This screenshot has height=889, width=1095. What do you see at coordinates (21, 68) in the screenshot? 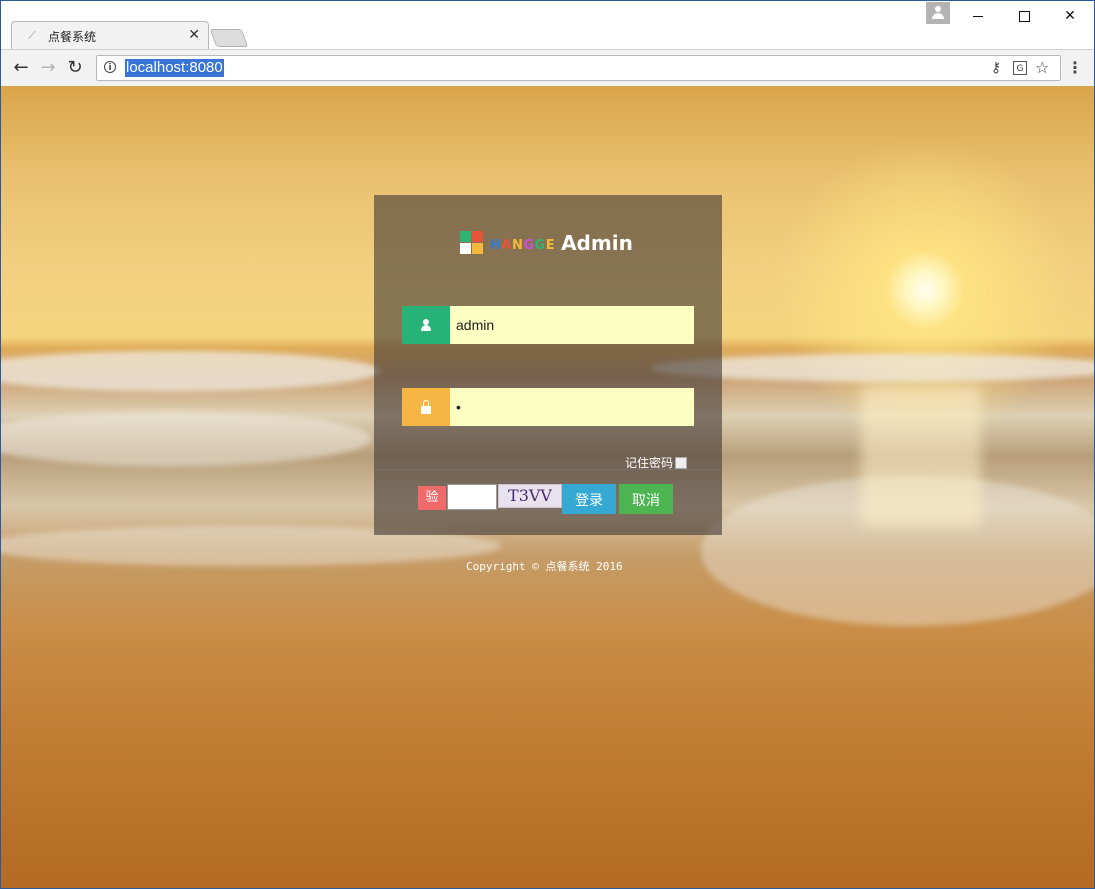
I see `back-arrow-icon: ←` at bounding box center [21, 68].